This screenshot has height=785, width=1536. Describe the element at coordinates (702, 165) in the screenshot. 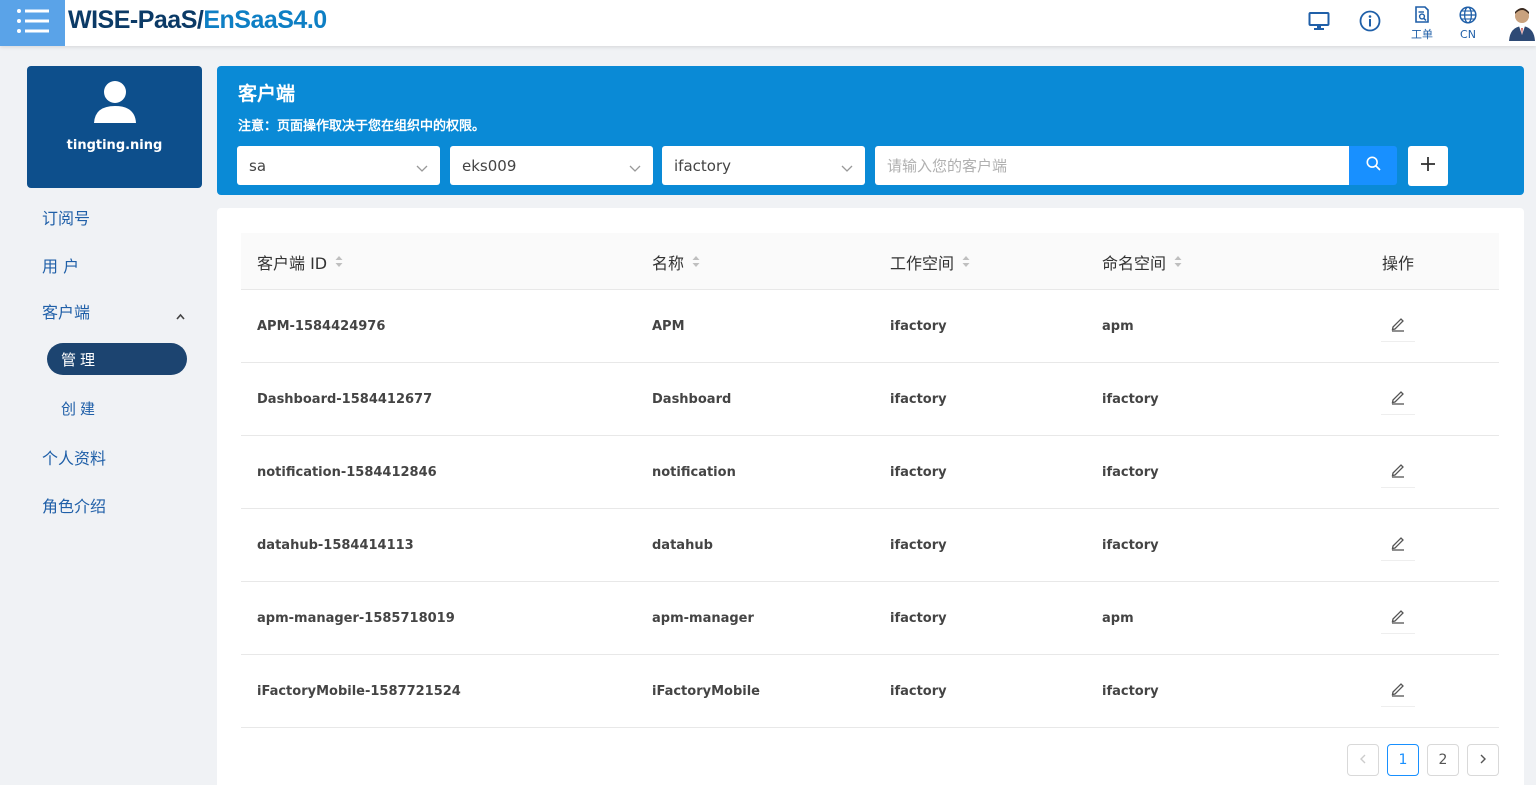

I see `workspace-select-value: ifactory` at that location.